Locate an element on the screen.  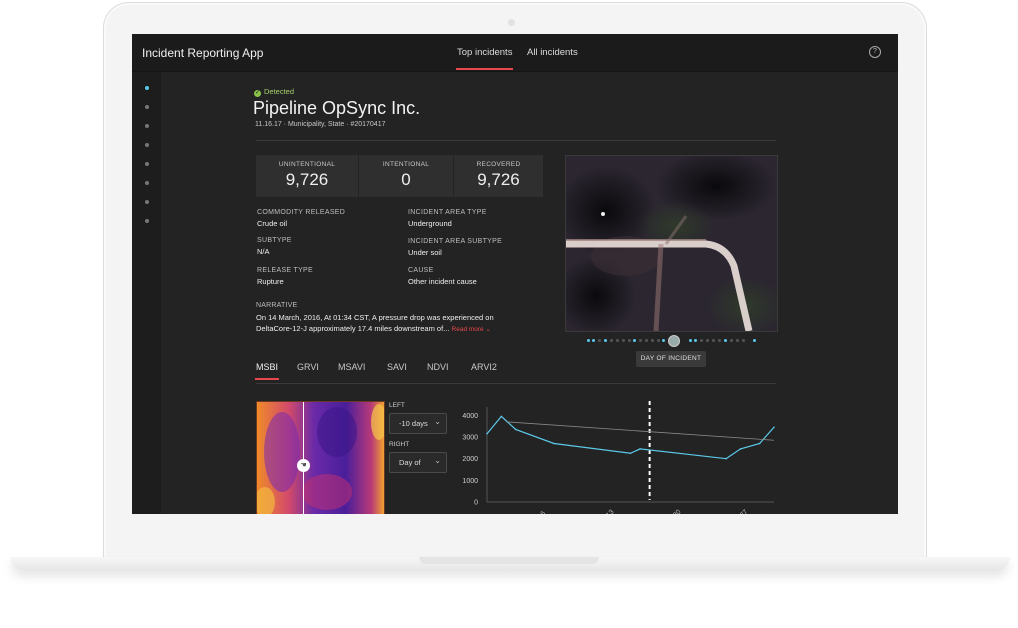
field-area-subtype: INCIDENT AREA SUBTYPE Under soil is located at coordinates (455, 247).